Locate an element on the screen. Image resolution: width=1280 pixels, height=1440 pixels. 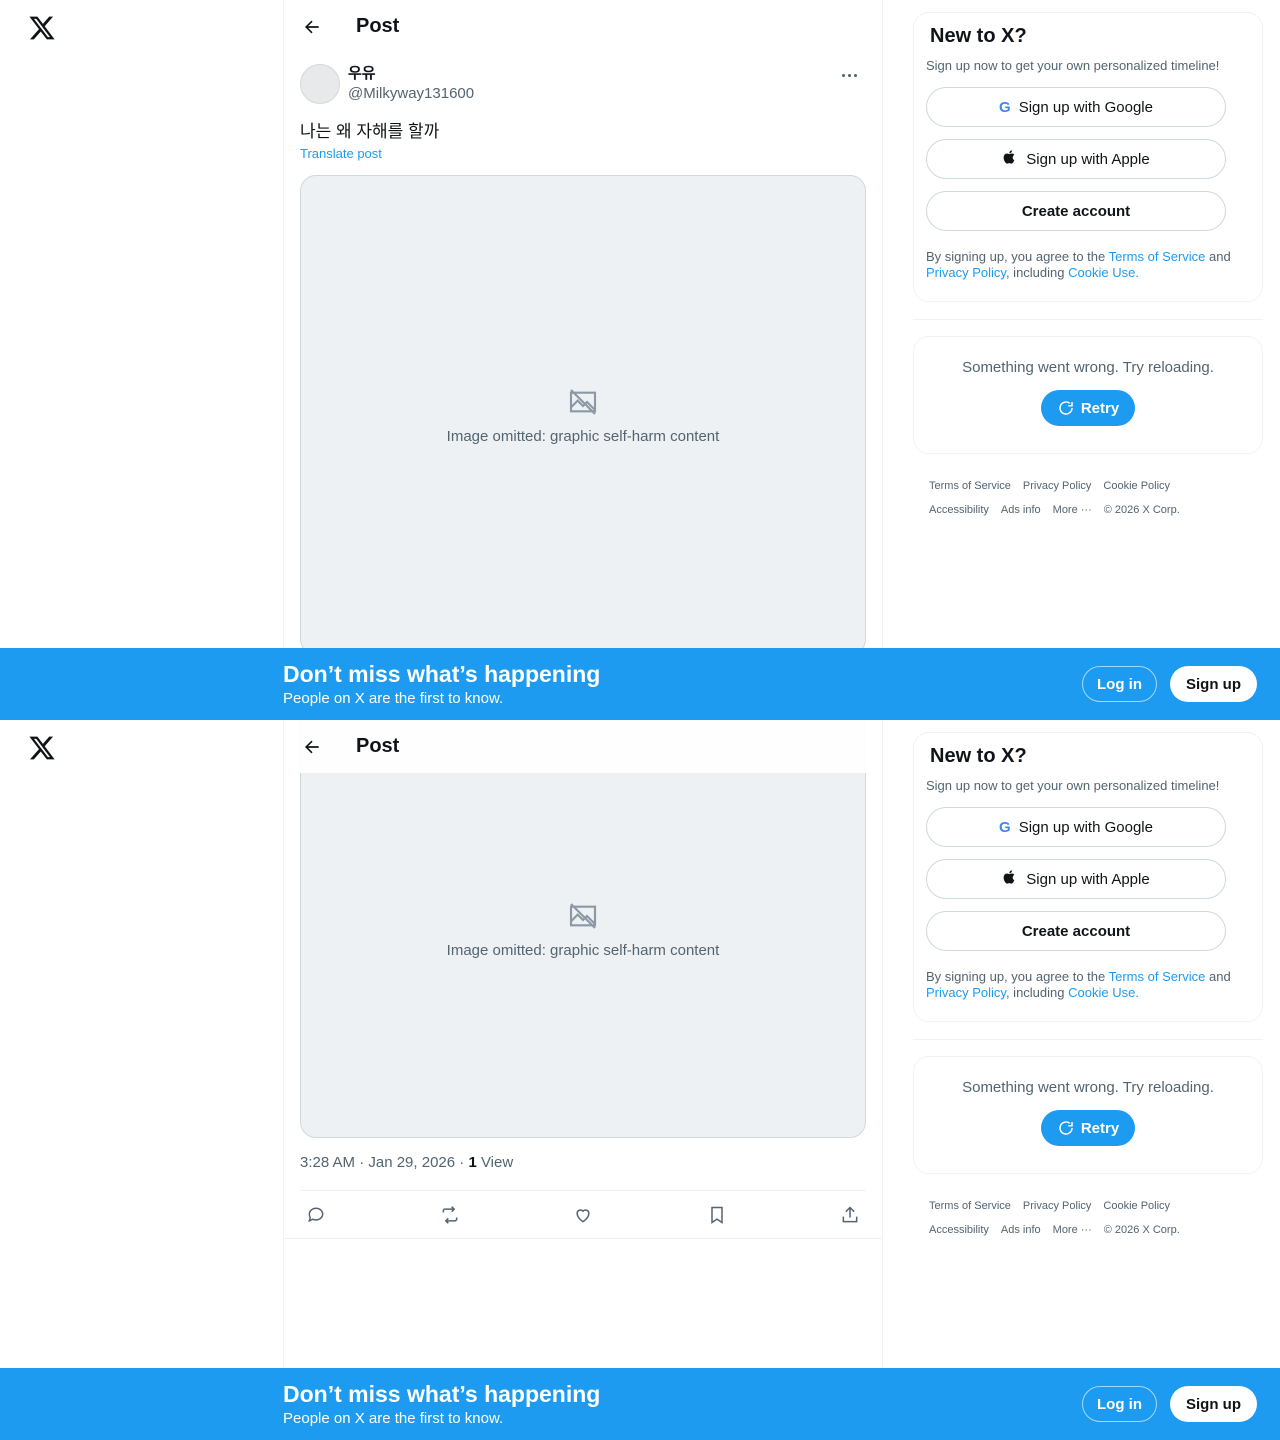
post-timestamp: 3:28 AM · Jan 29, 2026 · 1 View is located at coordinates (407, 1162).